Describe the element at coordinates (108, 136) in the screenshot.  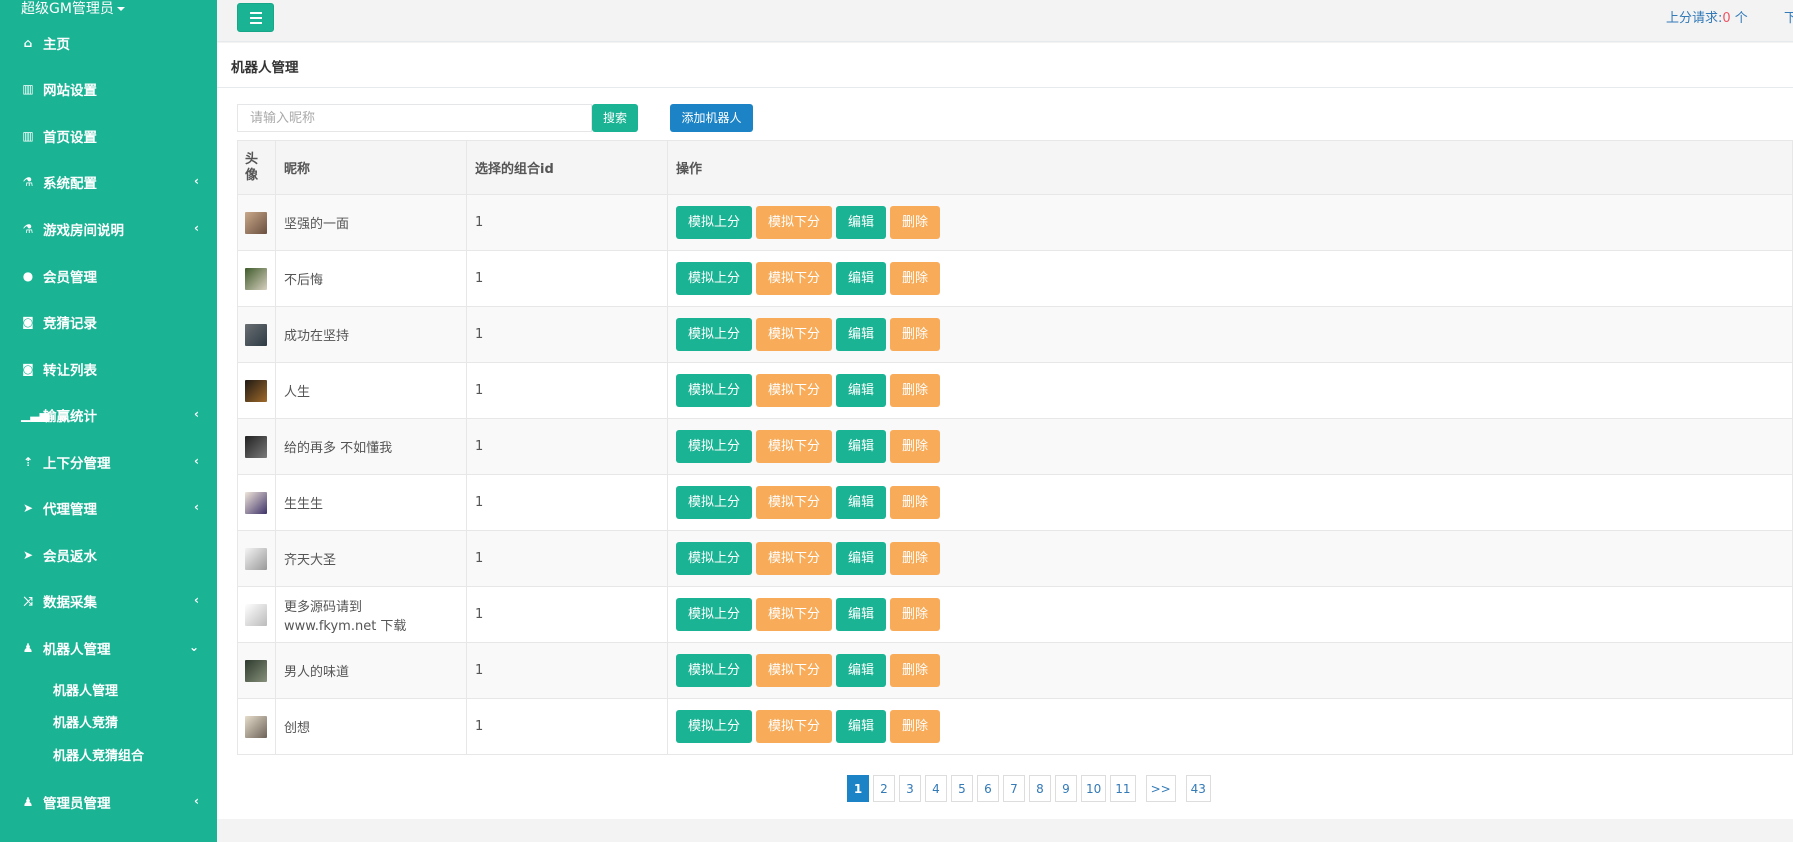
I see `sidebar-item: ▥ 首页设置` at that location.